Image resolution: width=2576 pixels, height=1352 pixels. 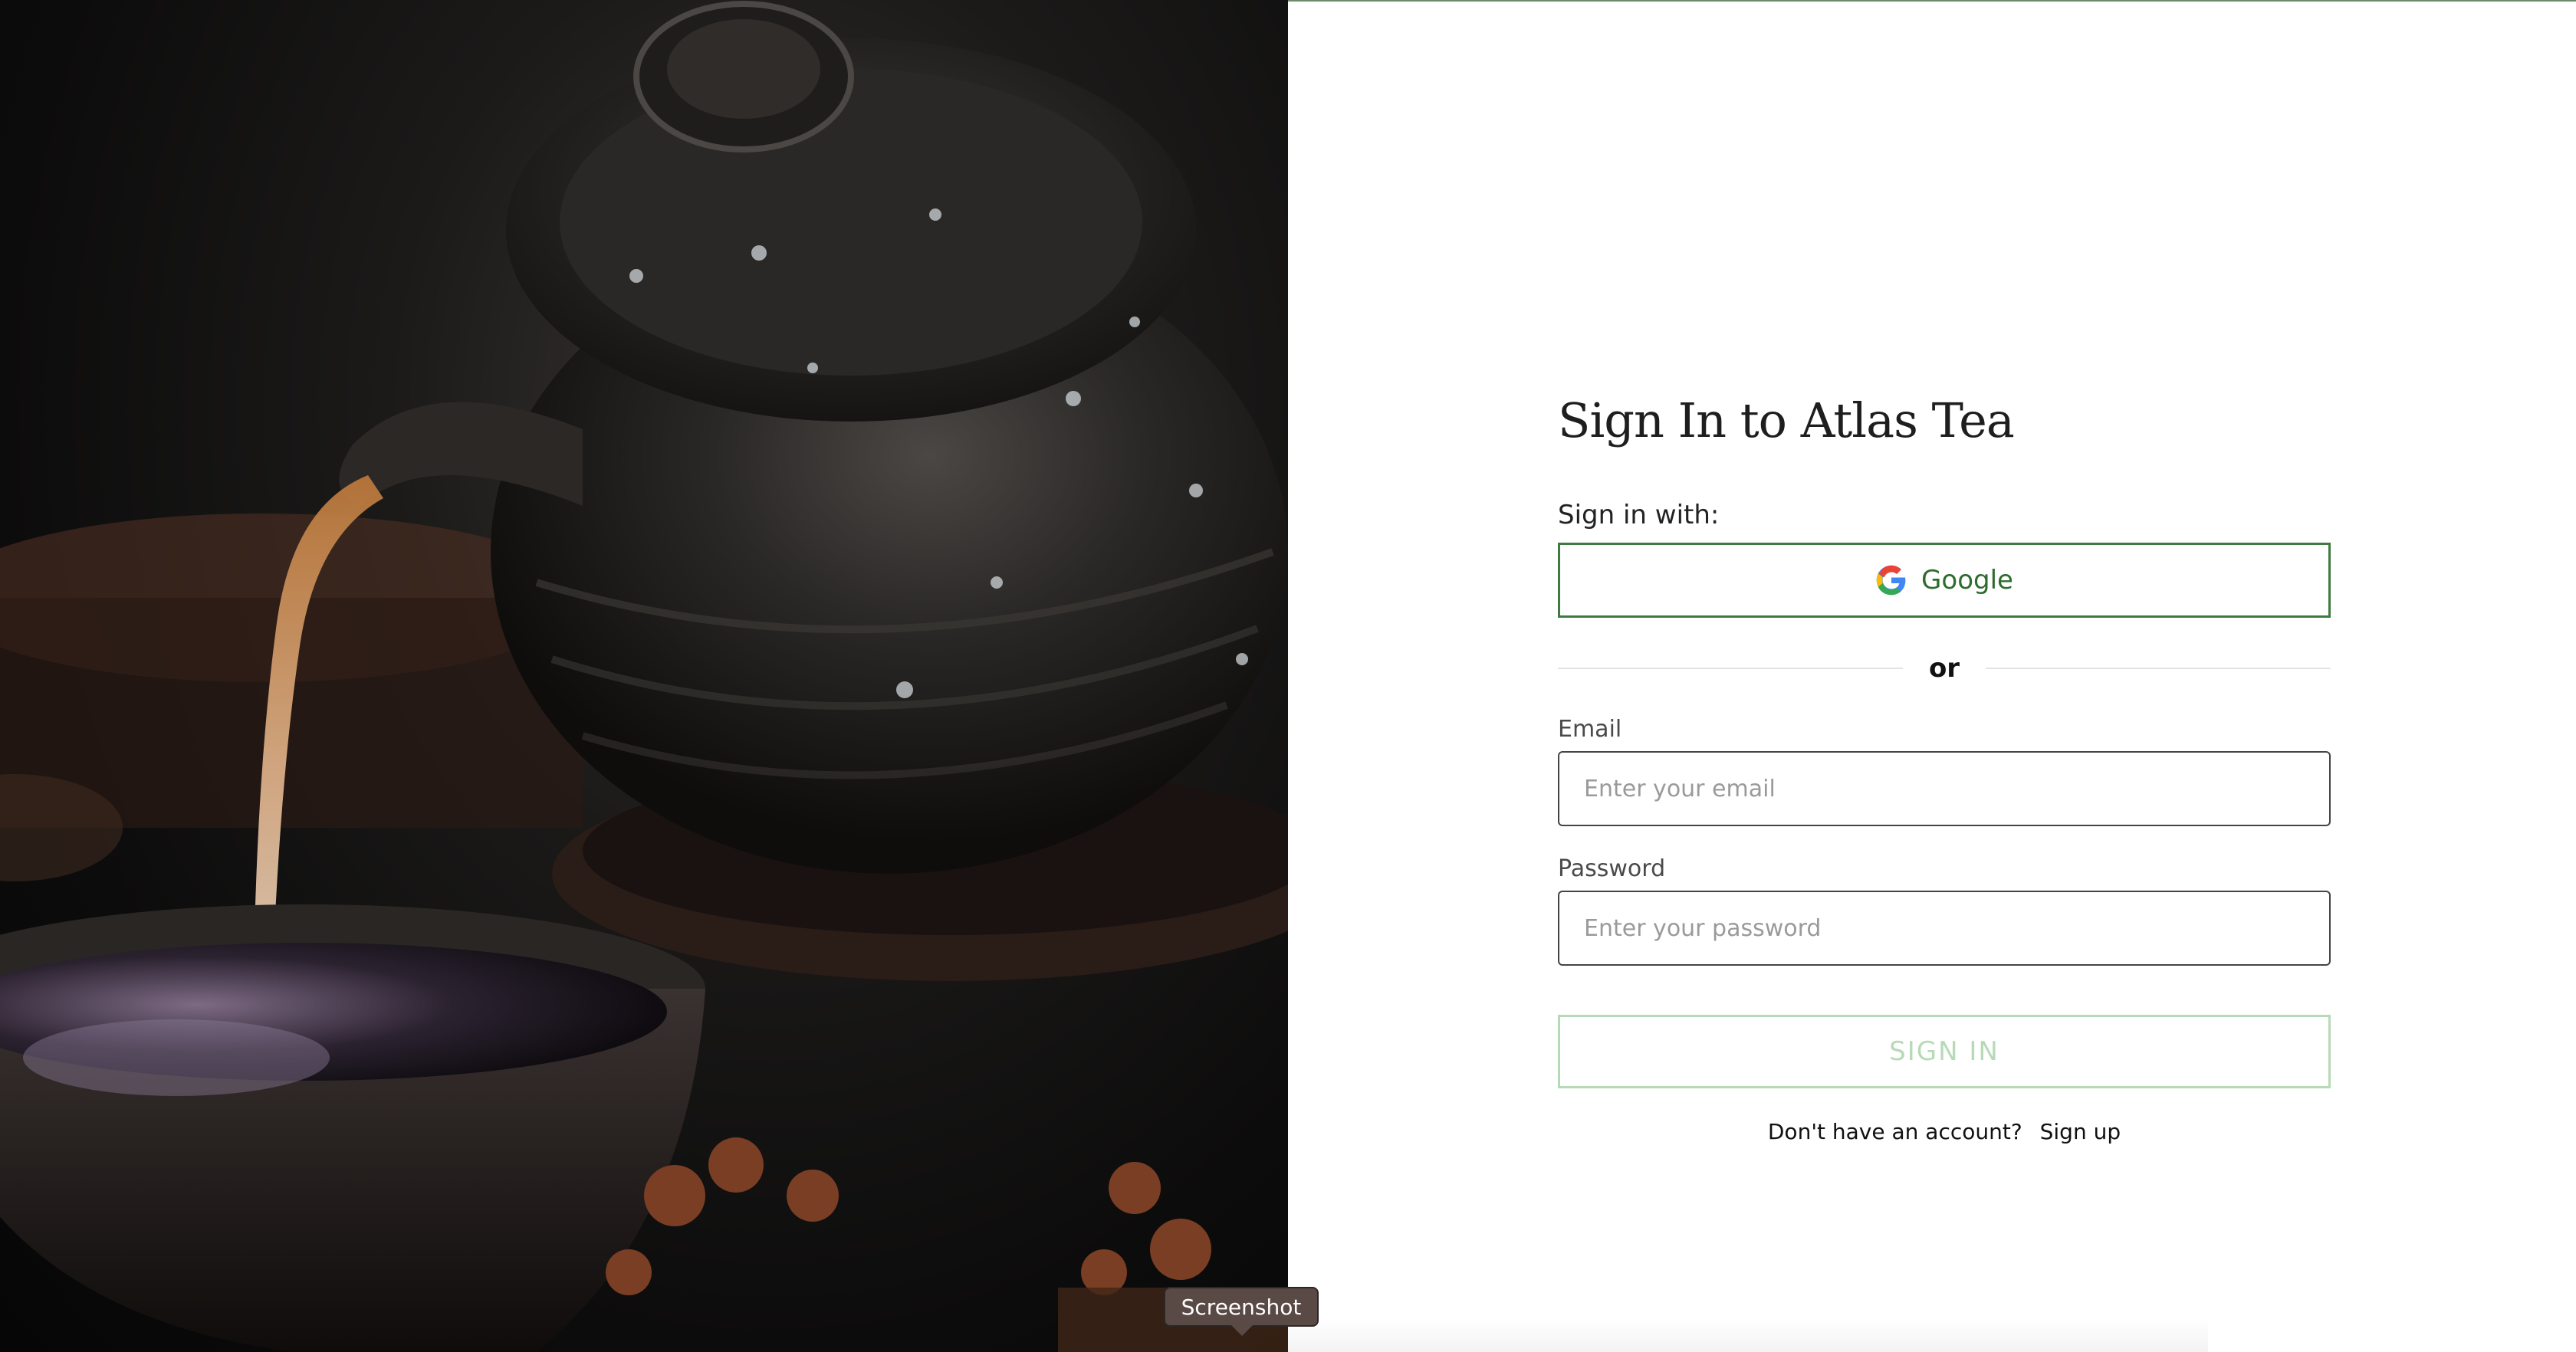 What do you see at coordinates (1945, 1051) in the screenshot?
I see `signin-button: SIGN IN` at bounding box center [1945, 1051].